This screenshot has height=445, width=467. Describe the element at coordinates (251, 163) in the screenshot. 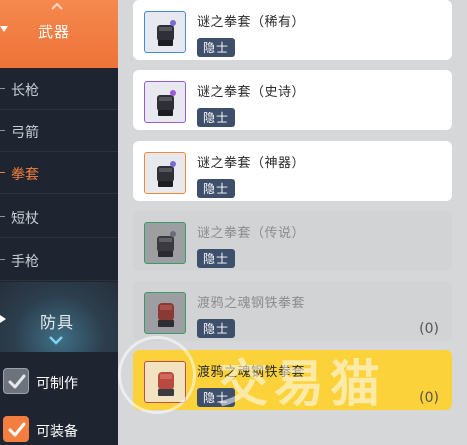

I see `item-name: 谜之拳套（神器）` at that location.